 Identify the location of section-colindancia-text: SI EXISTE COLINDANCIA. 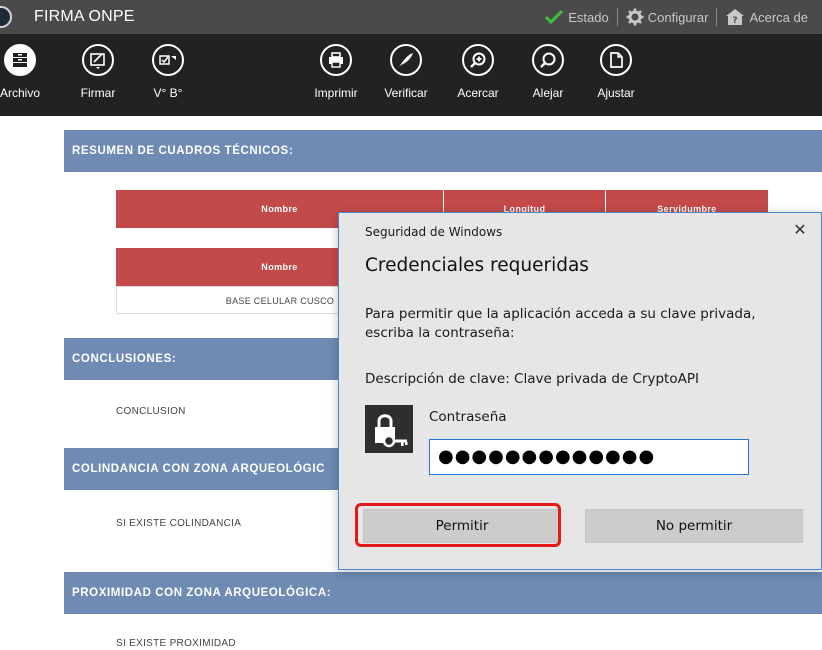
(179, 523).